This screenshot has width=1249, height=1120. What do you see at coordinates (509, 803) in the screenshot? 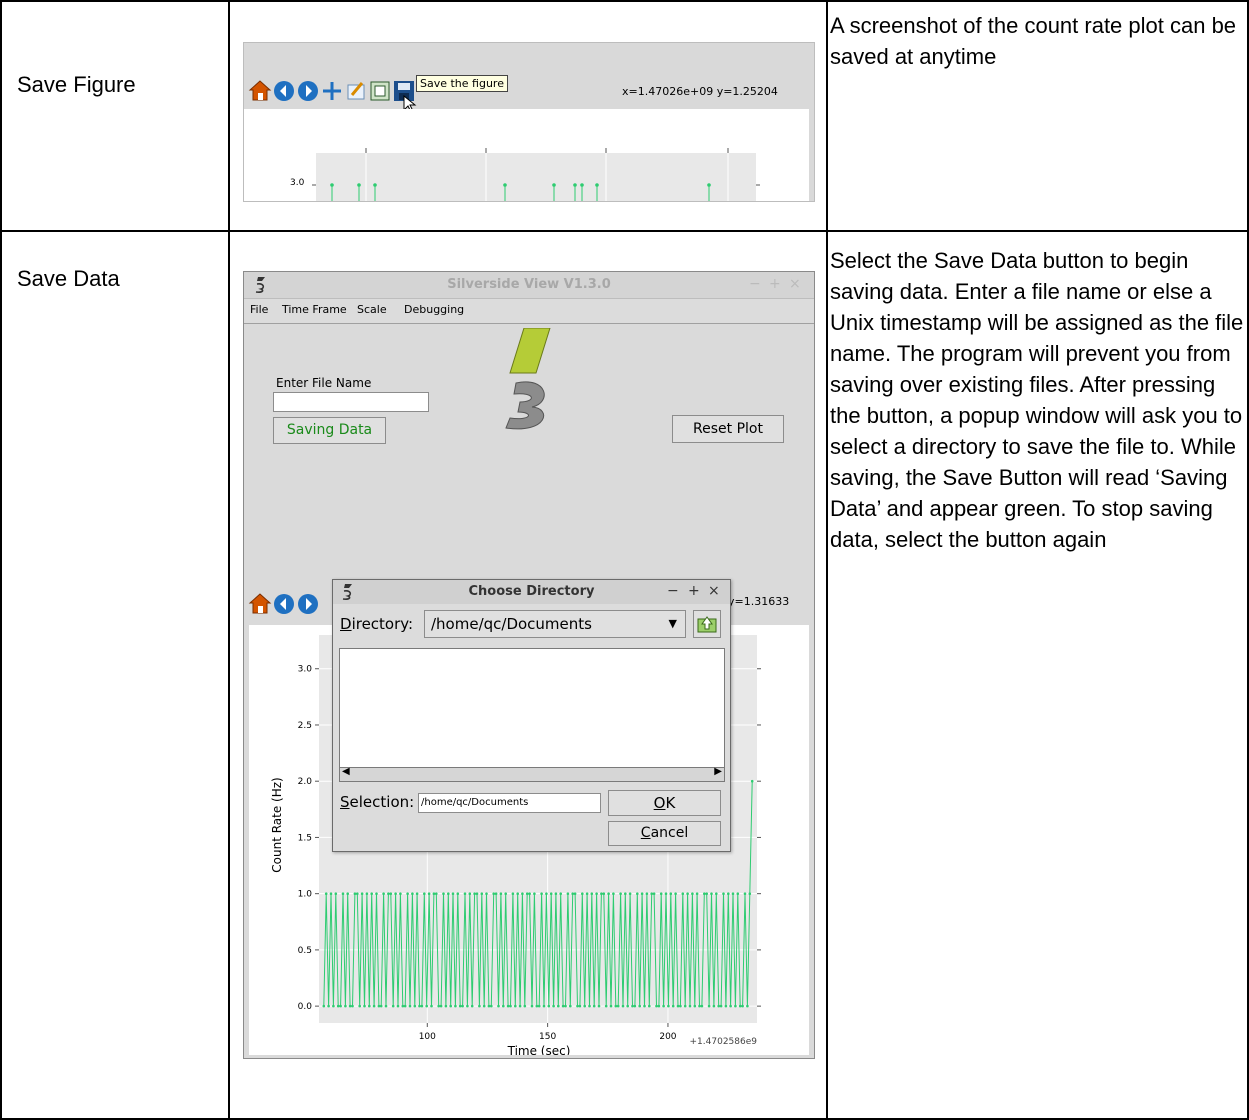
I see `selection-input: /home/qc/Documents` at bounding box center [509, 803].